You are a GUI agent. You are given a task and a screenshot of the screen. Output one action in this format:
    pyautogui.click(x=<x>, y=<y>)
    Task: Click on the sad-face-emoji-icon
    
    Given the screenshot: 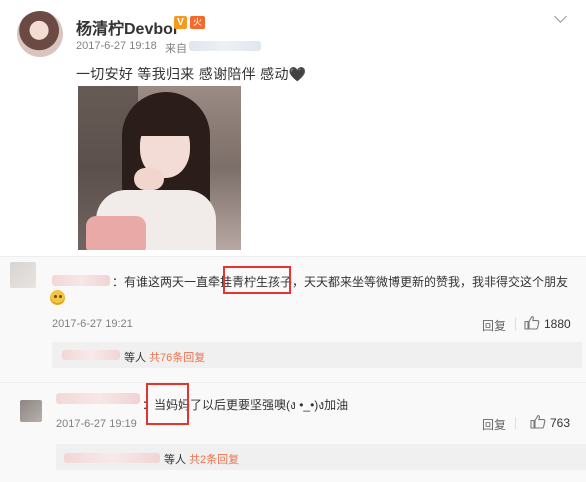 What is the action you would take?
    pyautogui.click(x=57, y=297)
    